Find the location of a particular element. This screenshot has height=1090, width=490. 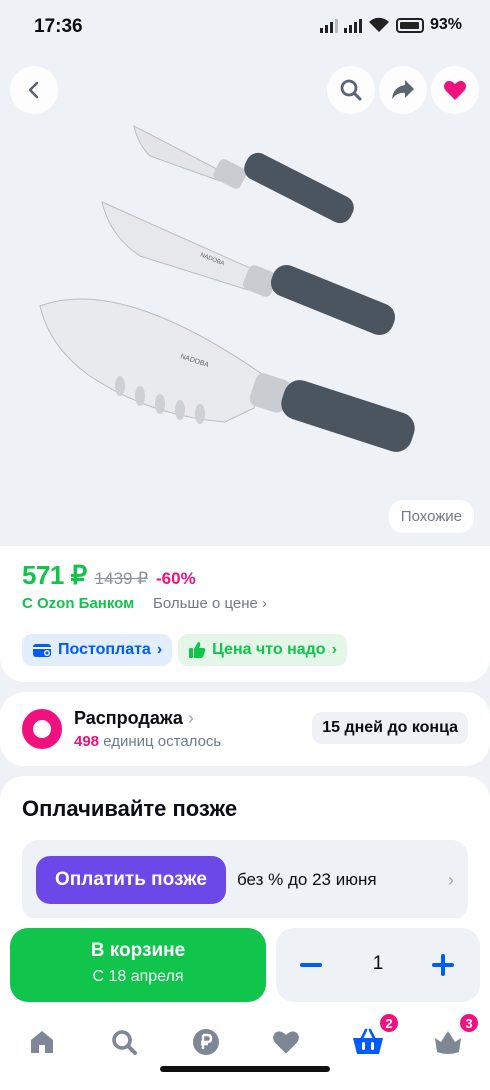

bottom-tab-bar: 2 3 is located at coordinates (245, 1051).